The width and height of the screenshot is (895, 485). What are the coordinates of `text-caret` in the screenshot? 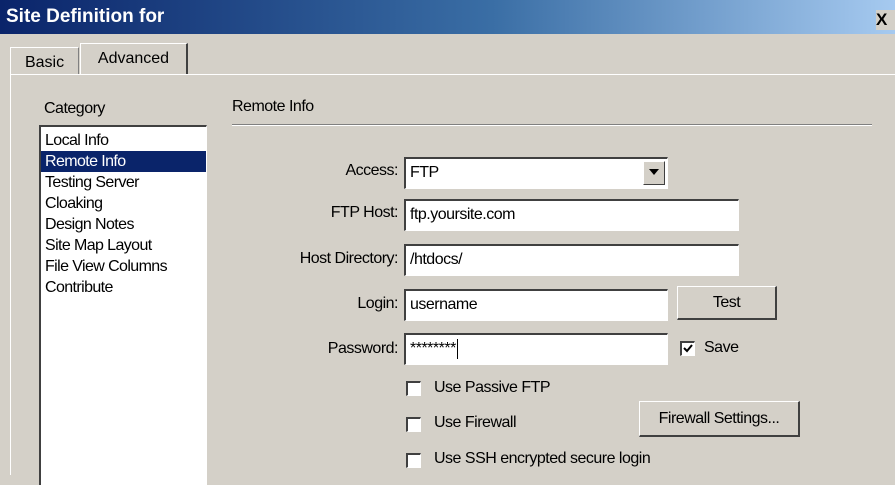 It's located at (457, 348).